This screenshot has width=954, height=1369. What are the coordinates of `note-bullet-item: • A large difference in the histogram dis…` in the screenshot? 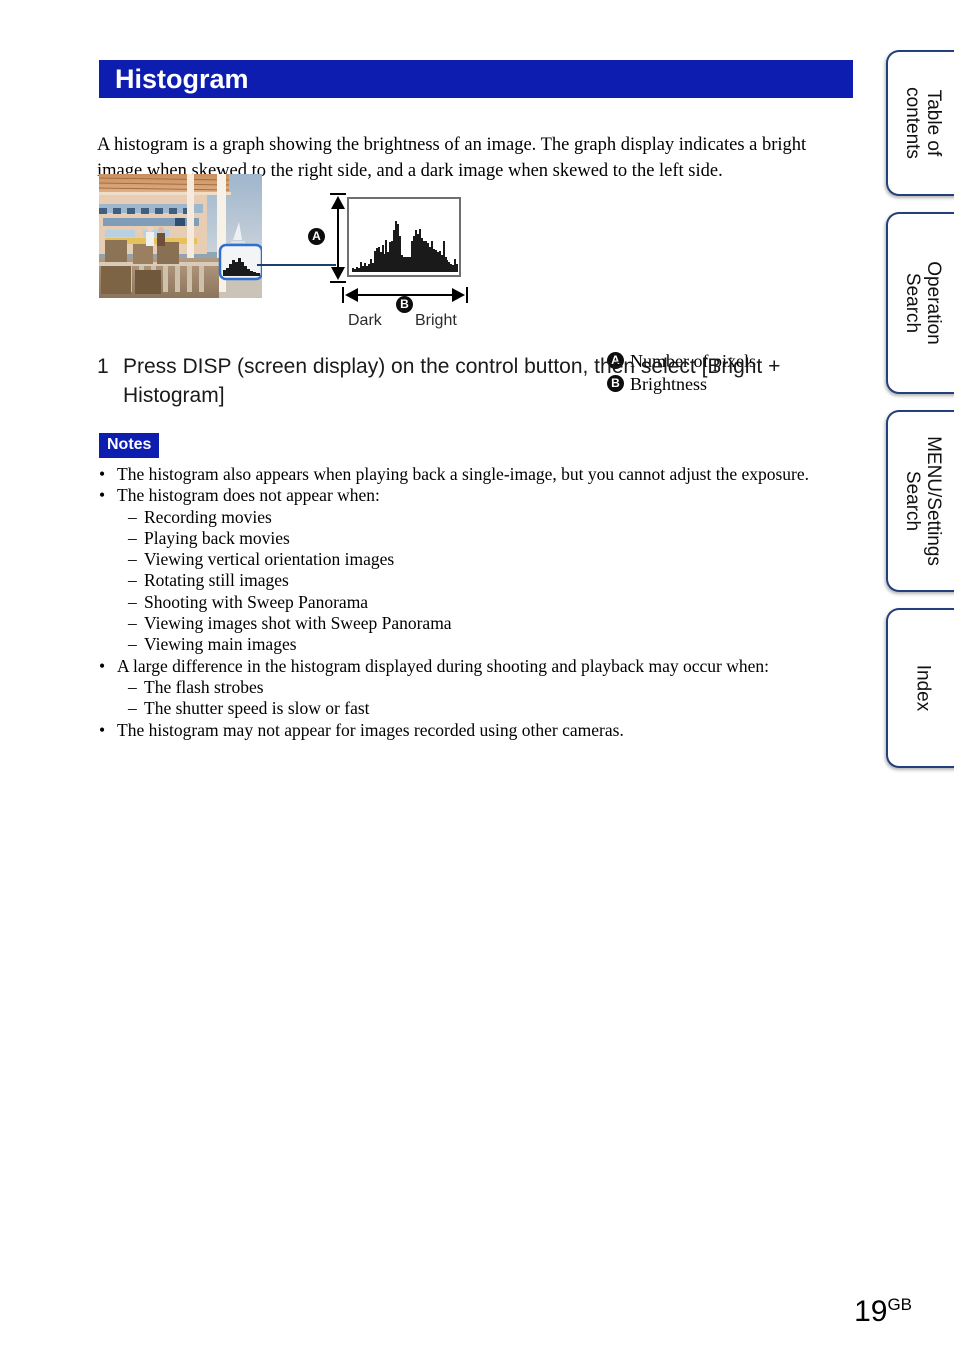 It's located at (477, 666).